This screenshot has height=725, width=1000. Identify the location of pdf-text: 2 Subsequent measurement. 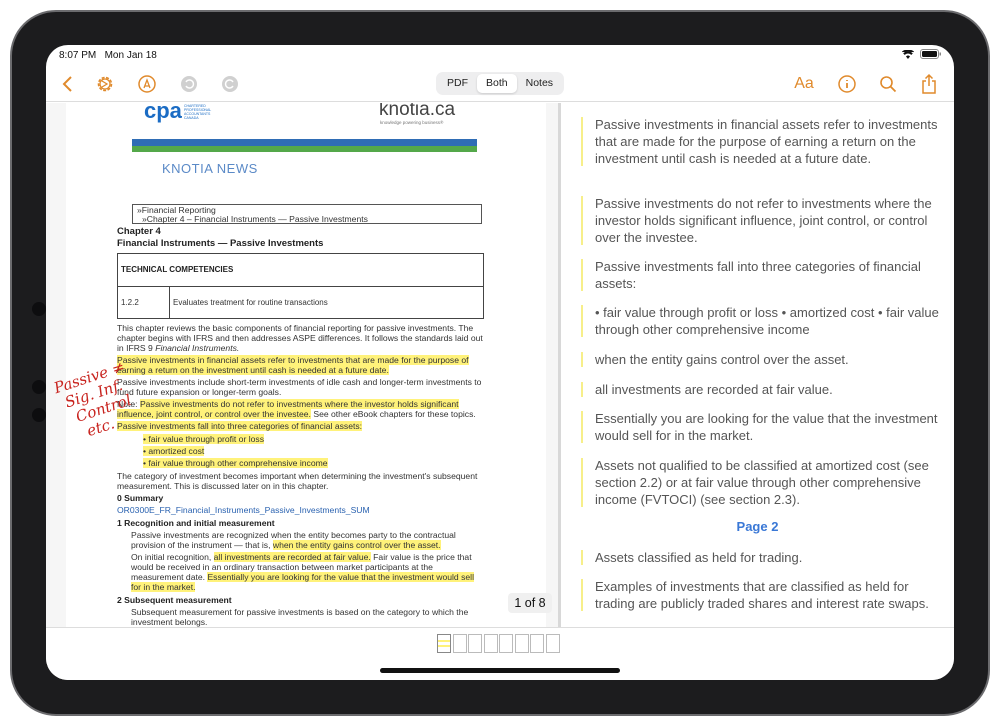
(174, 600).